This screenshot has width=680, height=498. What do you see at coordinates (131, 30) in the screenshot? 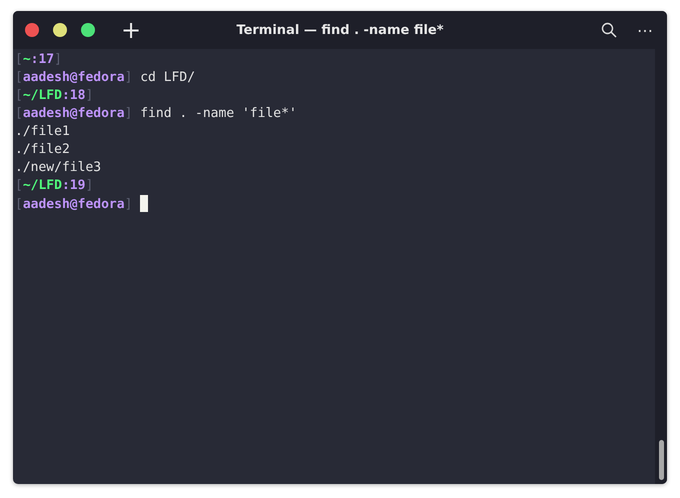
I see `new-tab-button: +` at bounding box center [131, 30].